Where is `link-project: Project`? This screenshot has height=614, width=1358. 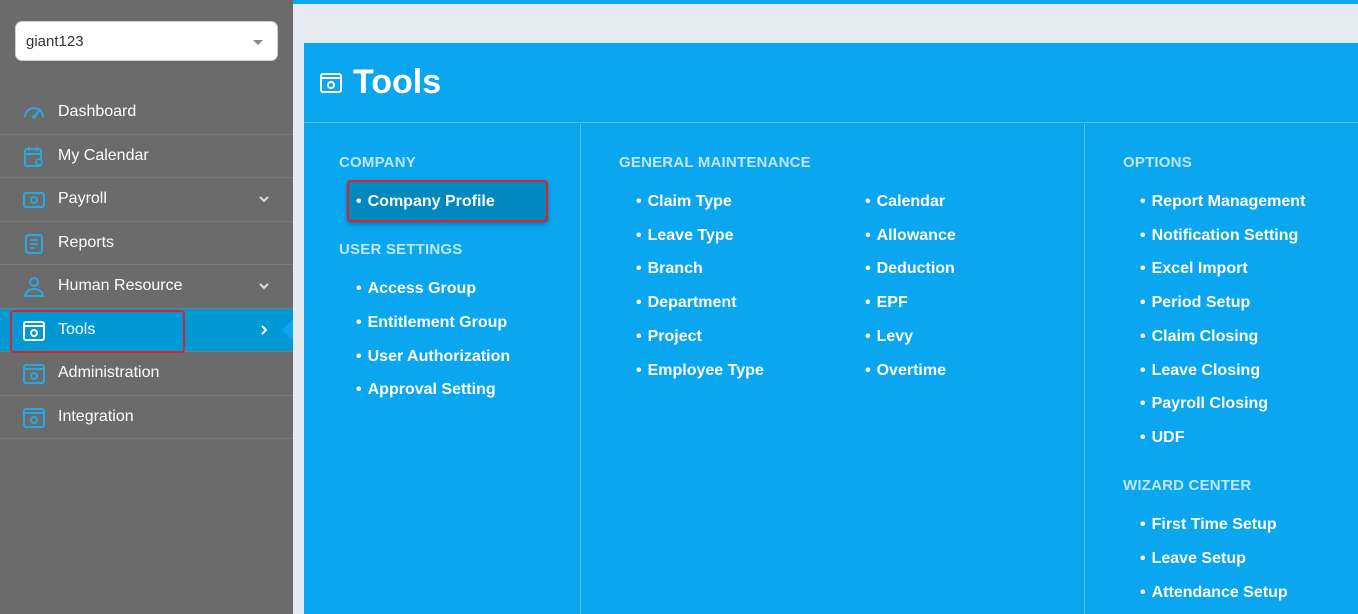 link-project: Project is located at coordinates (669, 337).